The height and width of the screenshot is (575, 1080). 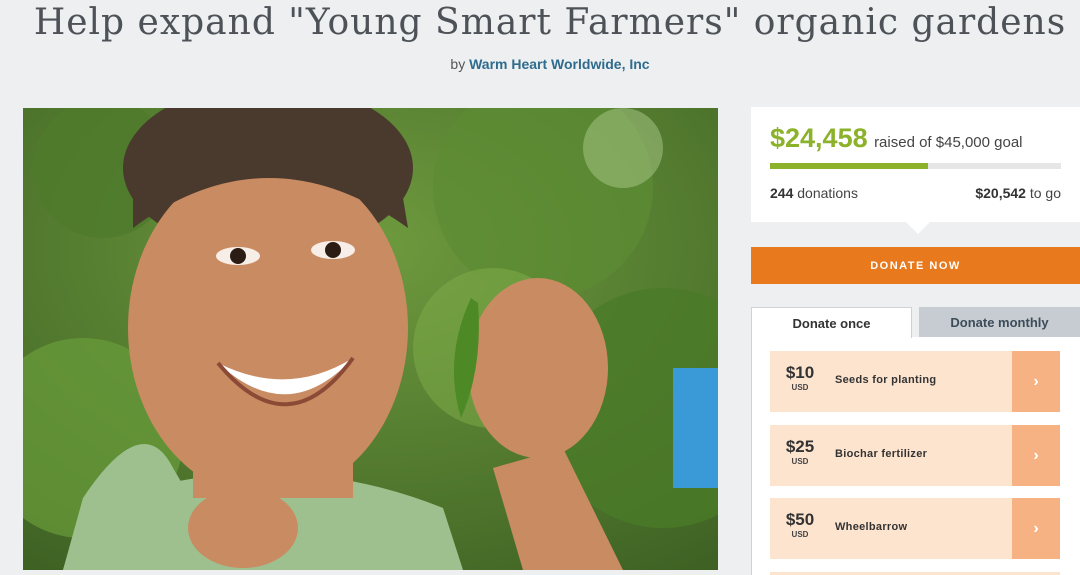 I want to click on donations-count: 244 donations, so click(x=814, y=193).